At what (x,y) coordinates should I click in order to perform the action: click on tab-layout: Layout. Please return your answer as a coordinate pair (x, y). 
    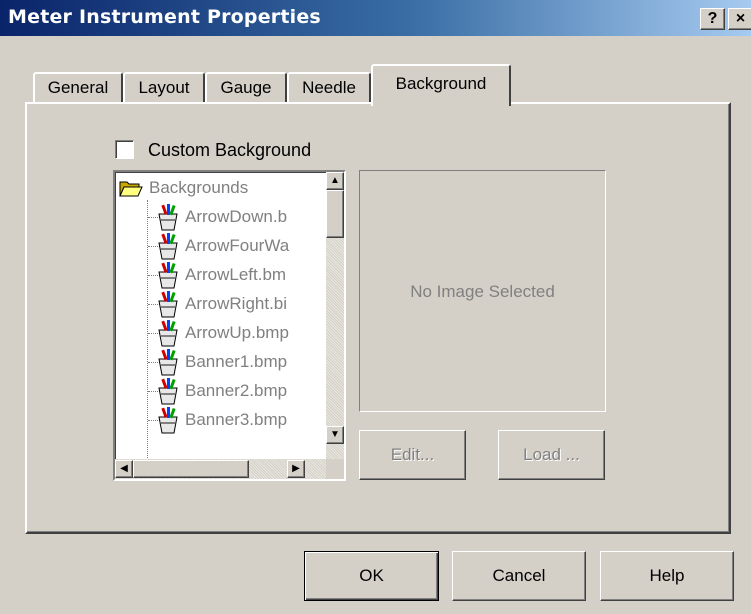
    Looking at the image, I should click on (164, 88).